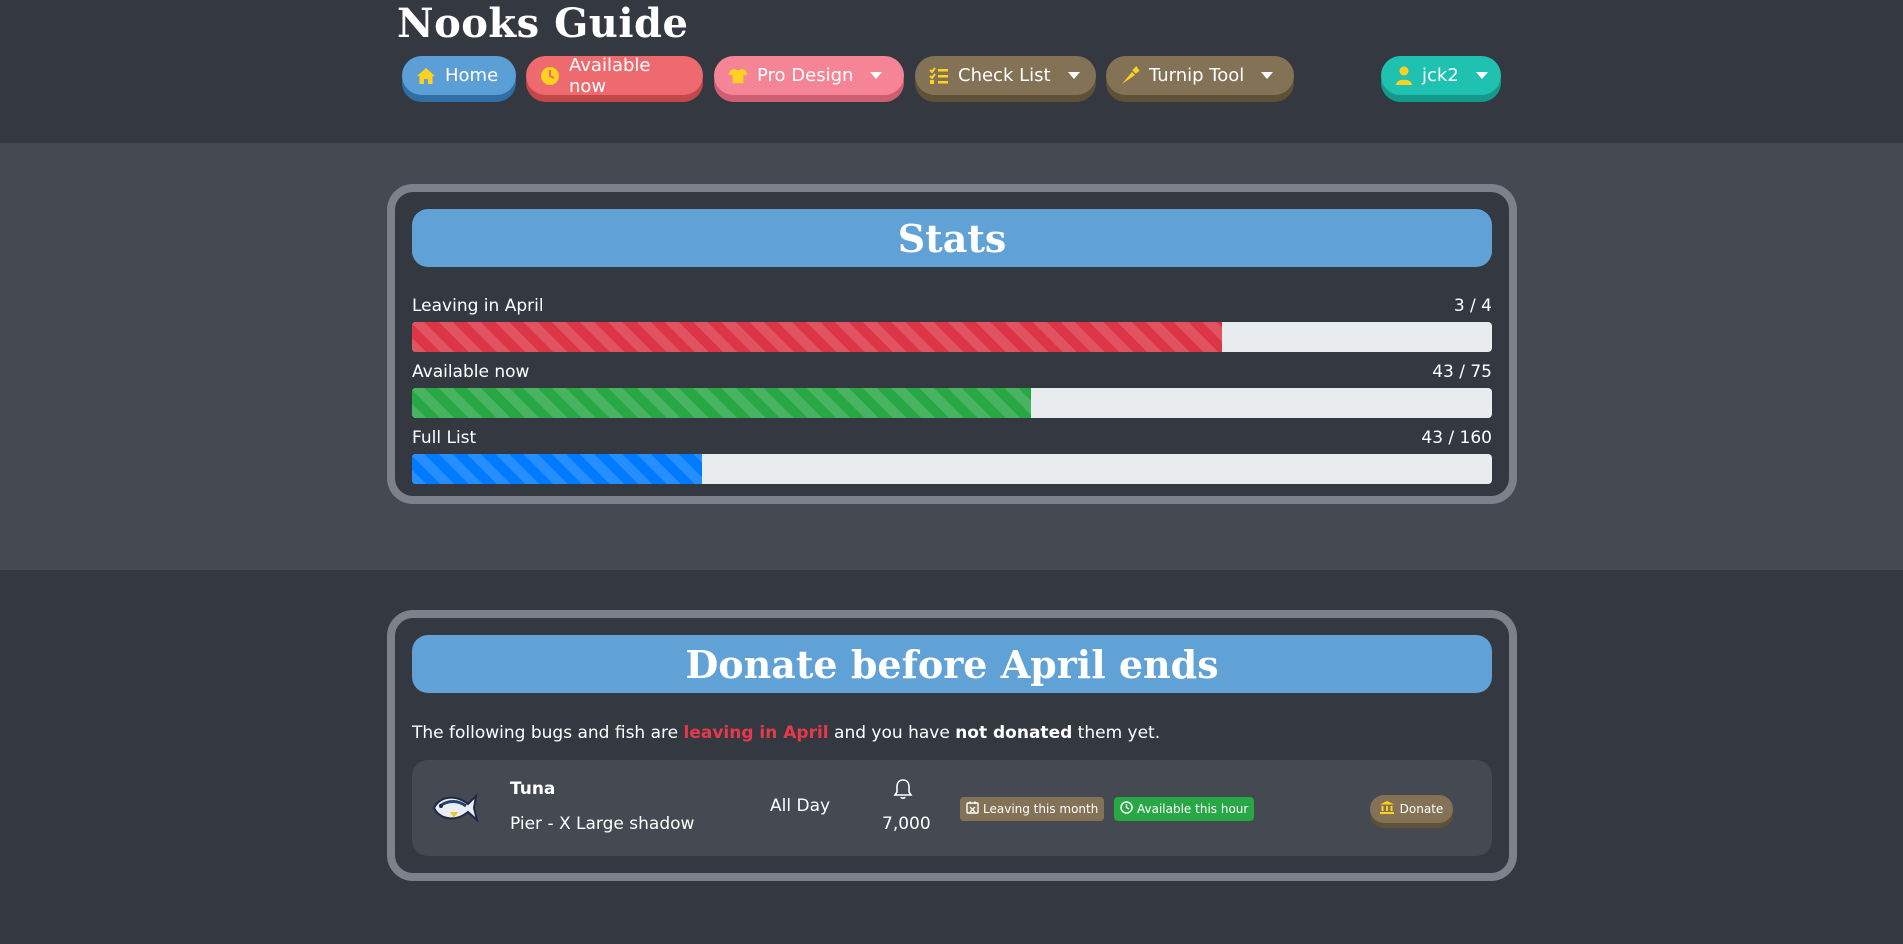 This screenshot has height=944, width=1903. I want to click on nav-home-button: Home, so click(459, 75).